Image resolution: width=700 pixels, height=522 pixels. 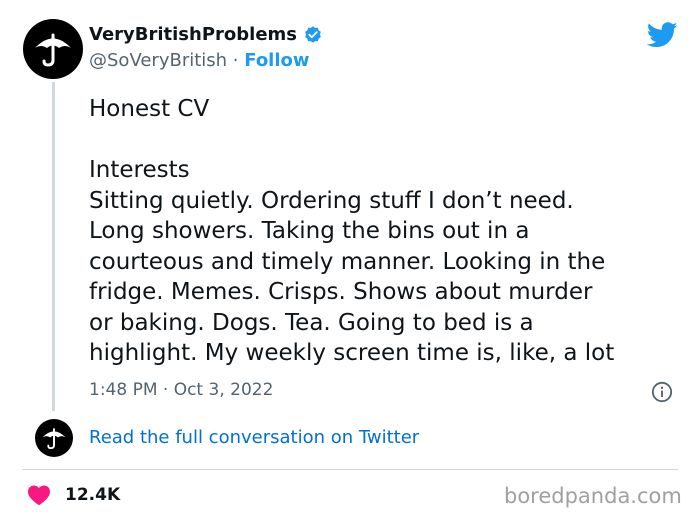 What do you see at coordinates (158, 60) in the screenshot?
I see `author-handle: @SoVeryBritish` at bounding box center [158, 60].